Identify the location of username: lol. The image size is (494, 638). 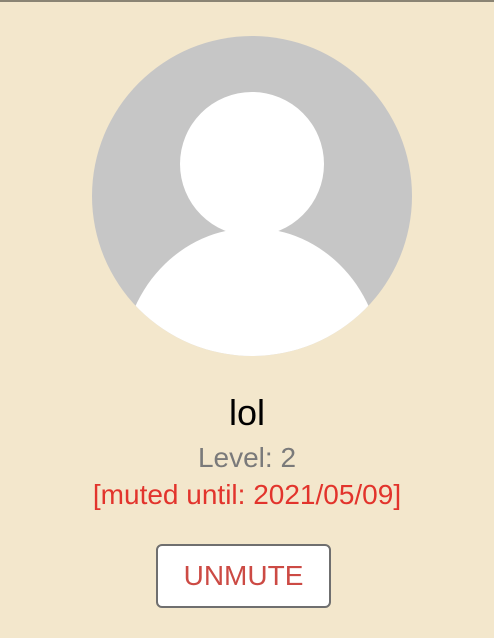
(247, 412).